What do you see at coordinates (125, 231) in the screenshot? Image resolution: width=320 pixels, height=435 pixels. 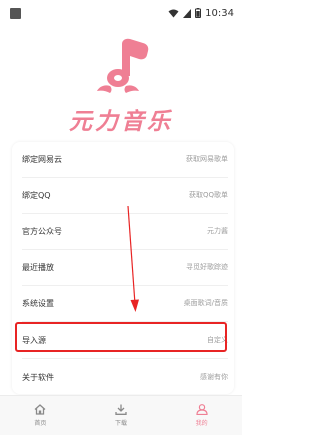 I see `menu-item-official-account: 官方公众号 元力酱` at bounding box center [125, 231].